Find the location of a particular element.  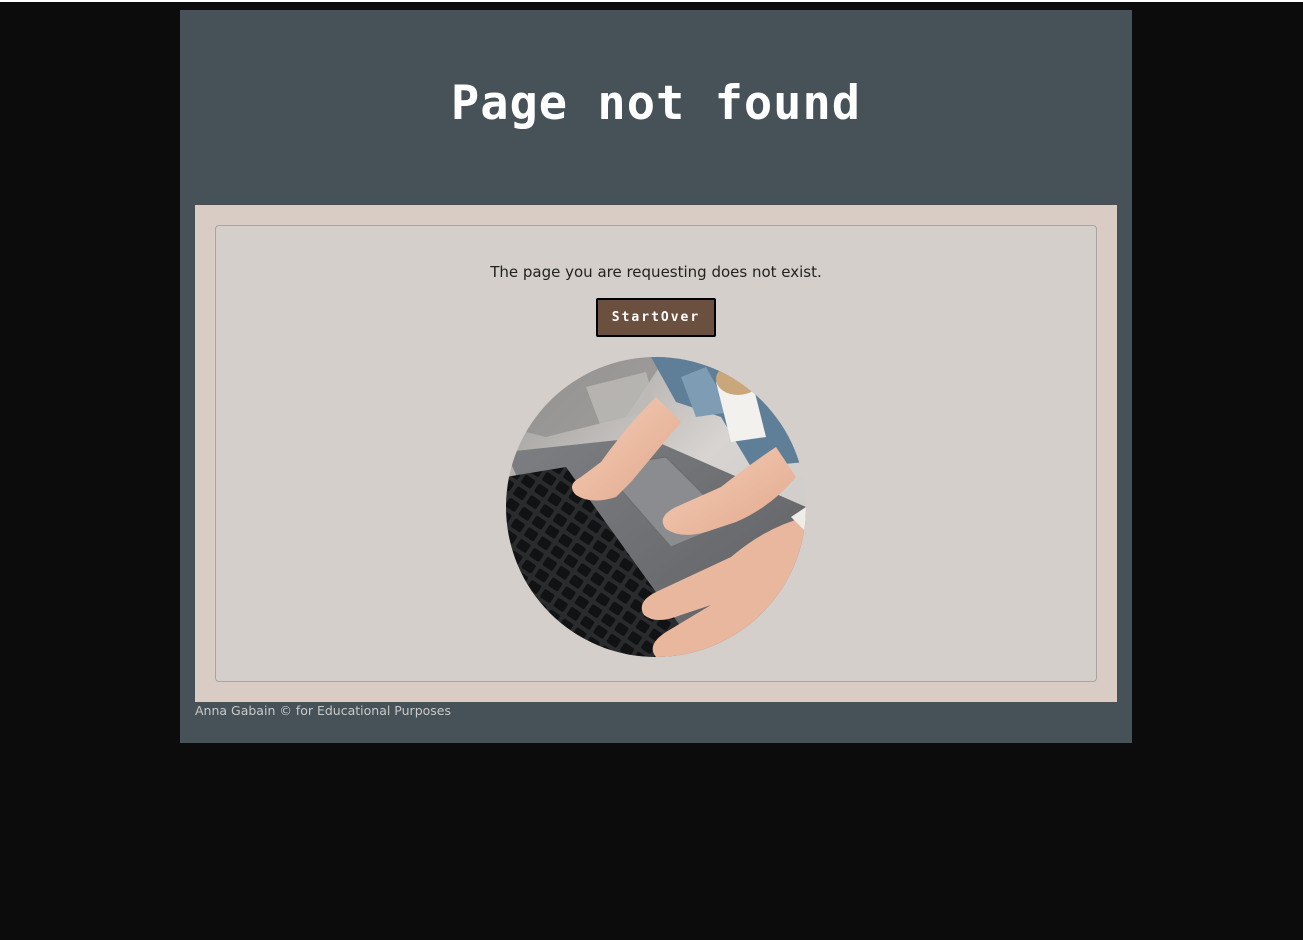

laptop-photo is located at coordinates (656, 507).